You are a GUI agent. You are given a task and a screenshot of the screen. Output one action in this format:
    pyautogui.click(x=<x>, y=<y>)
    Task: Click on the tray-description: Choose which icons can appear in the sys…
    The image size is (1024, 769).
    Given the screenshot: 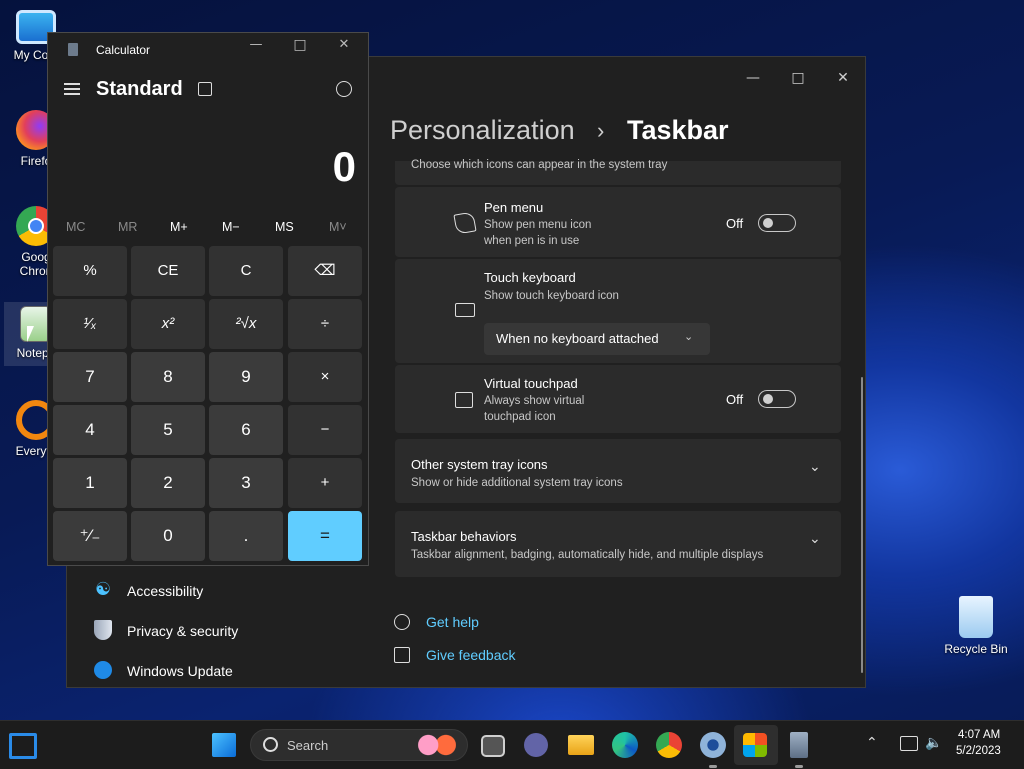 What is the action you would take?
    pyautogui.click(x=539, y=165)
    